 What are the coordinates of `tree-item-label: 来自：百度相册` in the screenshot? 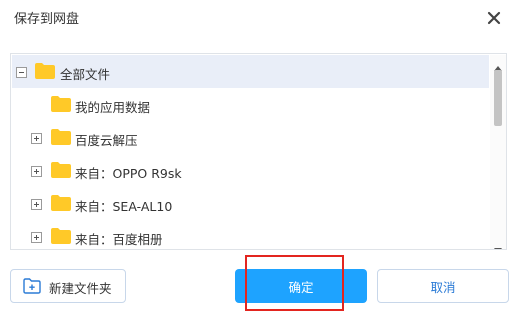 It's located at (119, 239).